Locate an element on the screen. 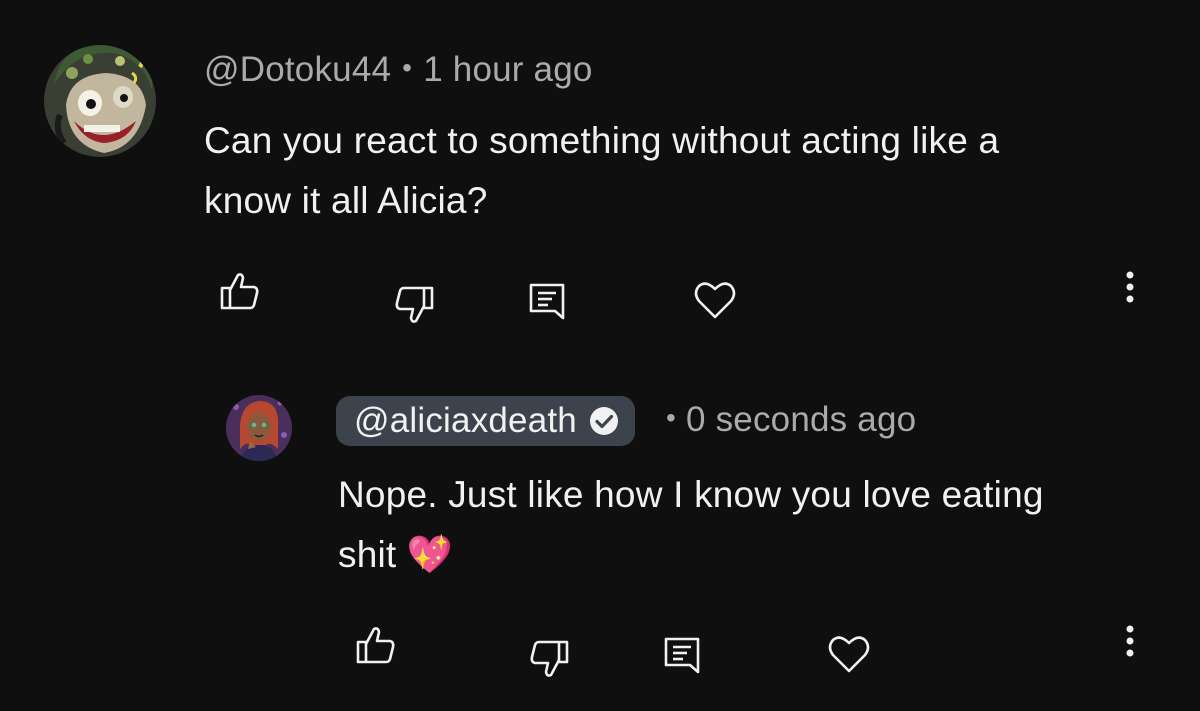  comment-meta: @Dotoku44 • 1 hour ago is located at coordinates (398, 70).